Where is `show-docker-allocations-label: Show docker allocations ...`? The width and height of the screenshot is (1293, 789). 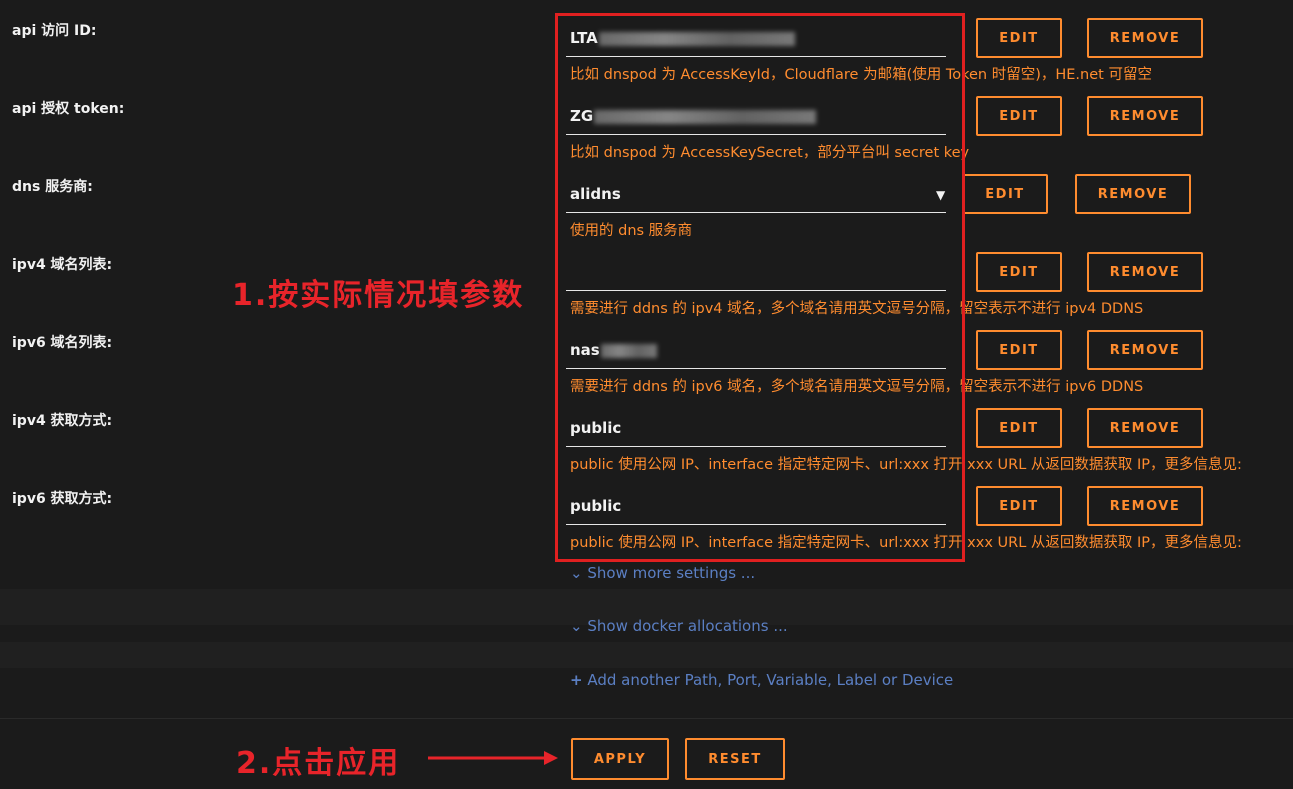
show-docker-allocations-label: Show docker allocations ... is located at coordinates (687, 626).